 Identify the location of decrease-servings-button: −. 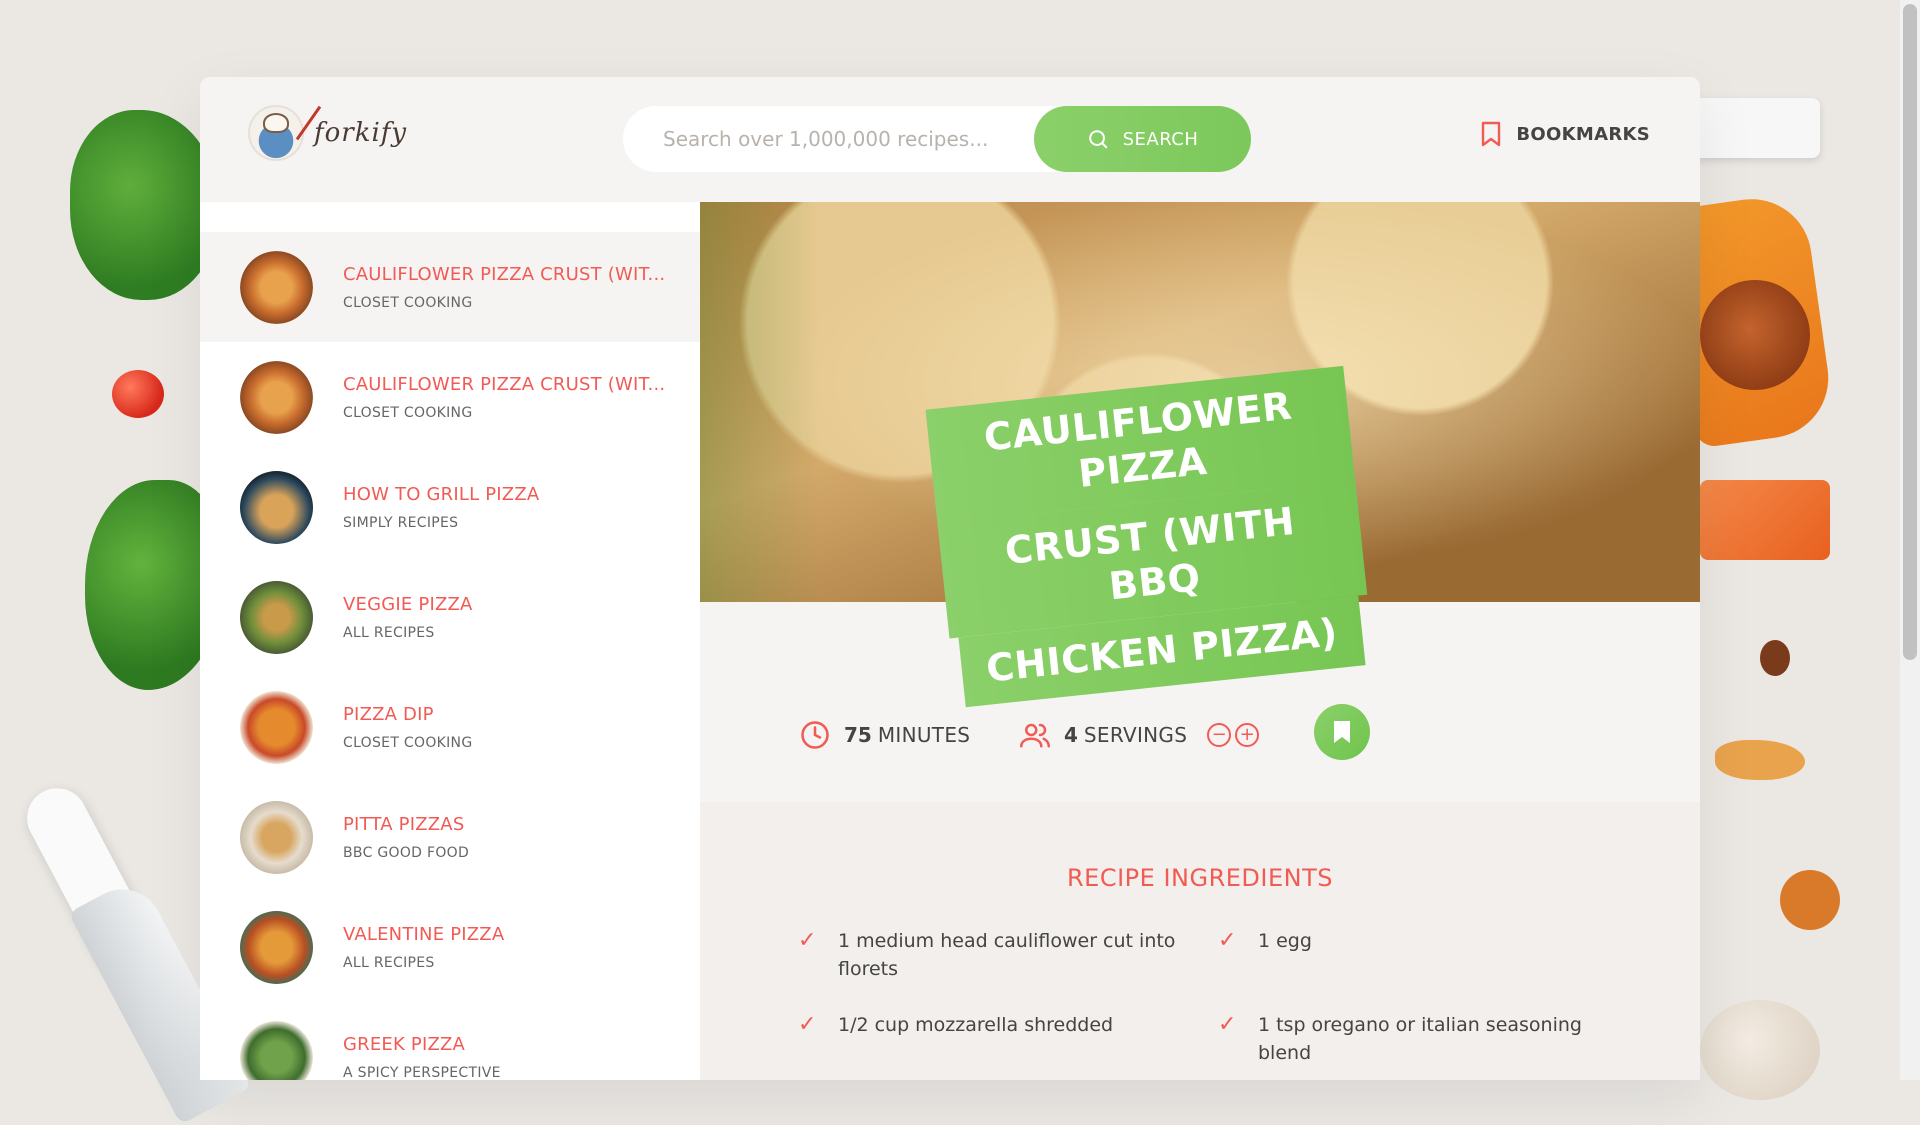
(1219, 735).